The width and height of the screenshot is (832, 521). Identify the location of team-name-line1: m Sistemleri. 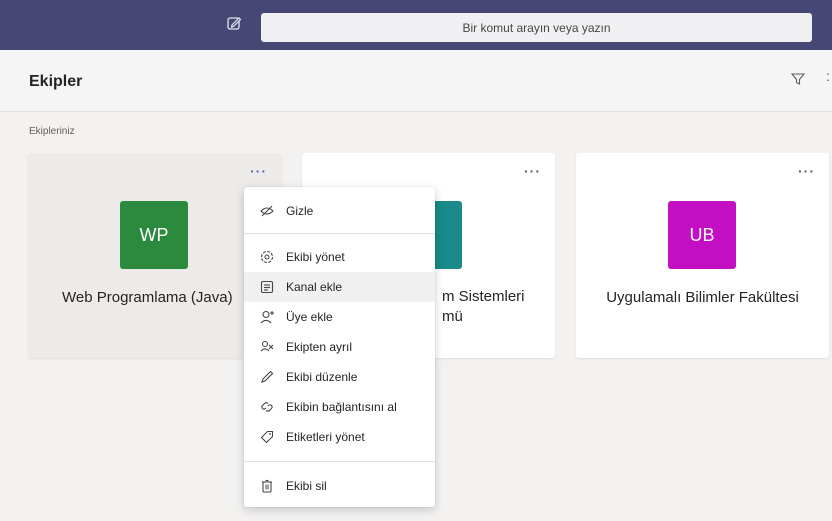
(483, 296).